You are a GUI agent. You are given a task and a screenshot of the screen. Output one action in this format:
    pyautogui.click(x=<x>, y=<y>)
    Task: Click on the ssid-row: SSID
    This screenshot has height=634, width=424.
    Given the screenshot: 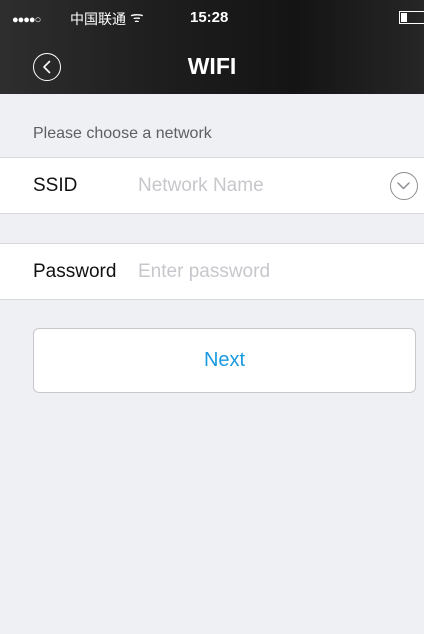 What is the action you would take?
    pyautogui.click(x=212, y=185)
    